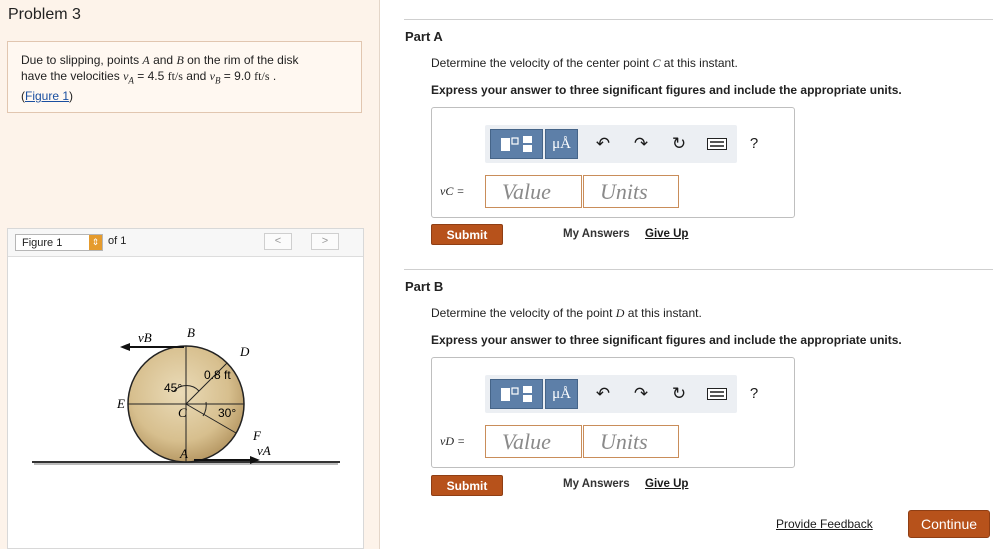 This screenshot has height=549, width=1003. I want to click on text-fragment: = 4.5, so click(150, 76).